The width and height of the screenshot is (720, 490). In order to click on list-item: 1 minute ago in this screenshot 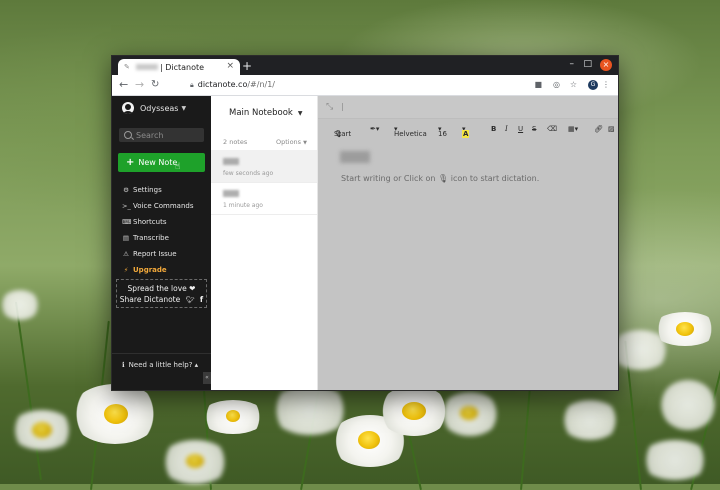, I will do `click(264, 198)`.